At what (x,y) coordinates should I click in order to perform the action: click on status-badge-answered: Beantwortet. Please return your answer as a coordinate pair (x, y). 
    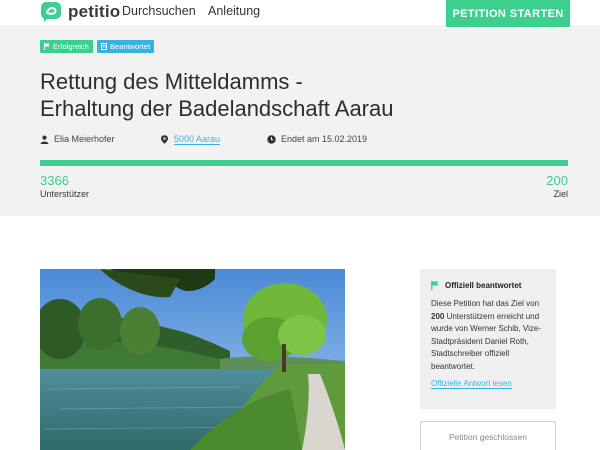
    Looking at the image, I should click on (126, 46).